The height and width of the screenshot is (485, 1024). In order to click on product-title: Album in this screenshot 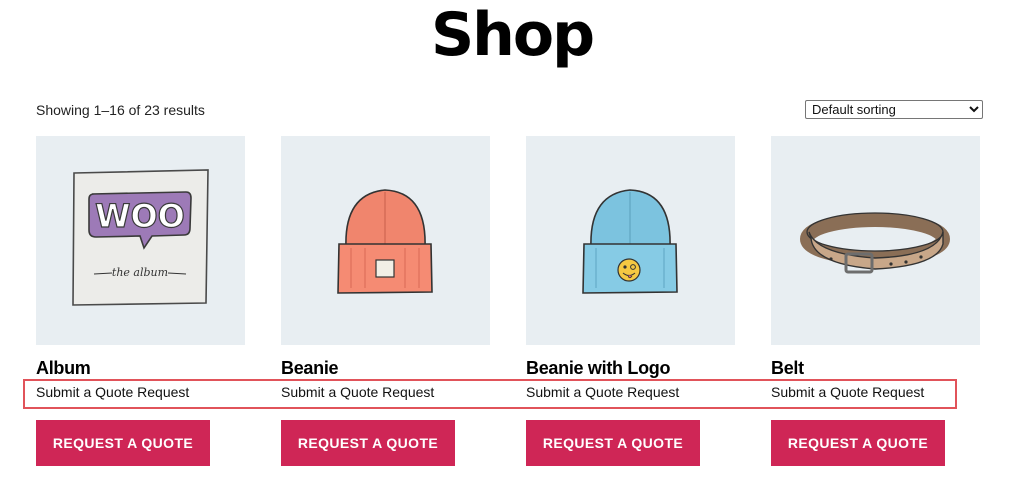, I will do `click(140, 368)`.